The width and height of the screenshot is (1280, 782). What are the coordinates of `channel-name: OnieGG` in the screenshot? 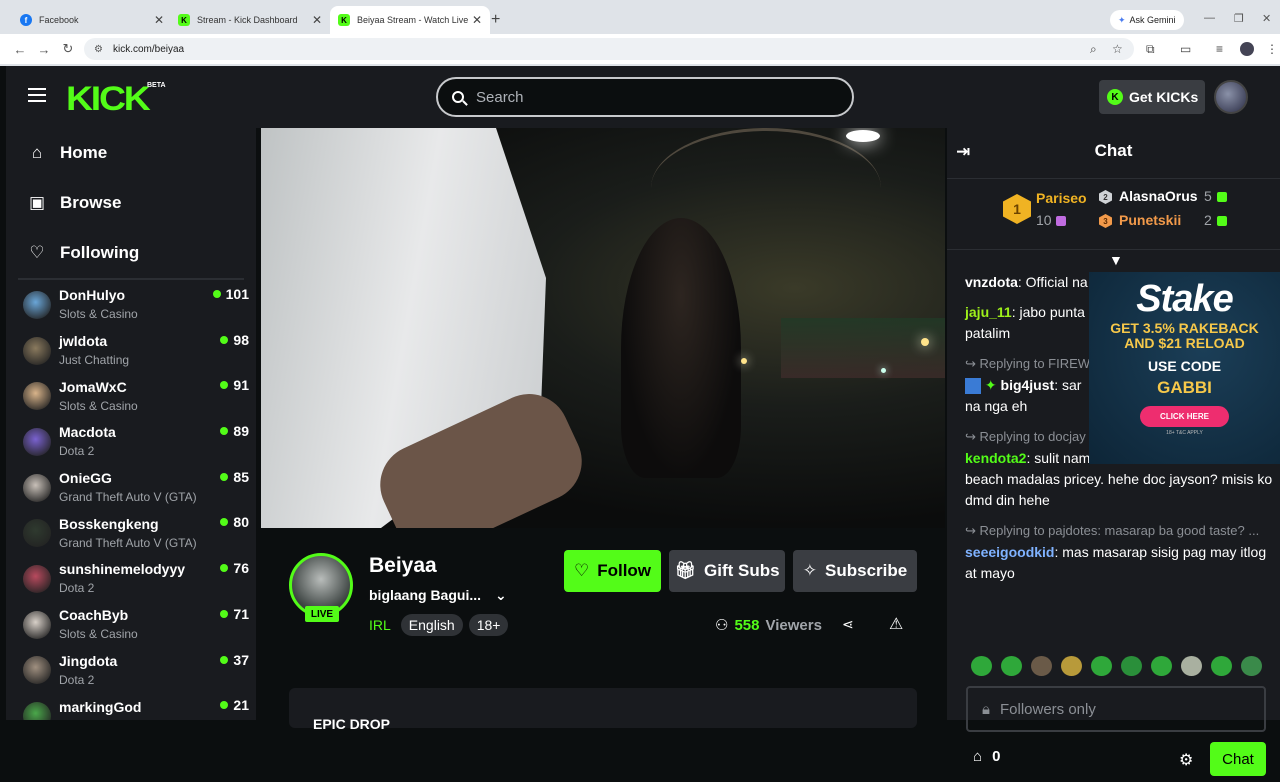 It's located at (85, 478).